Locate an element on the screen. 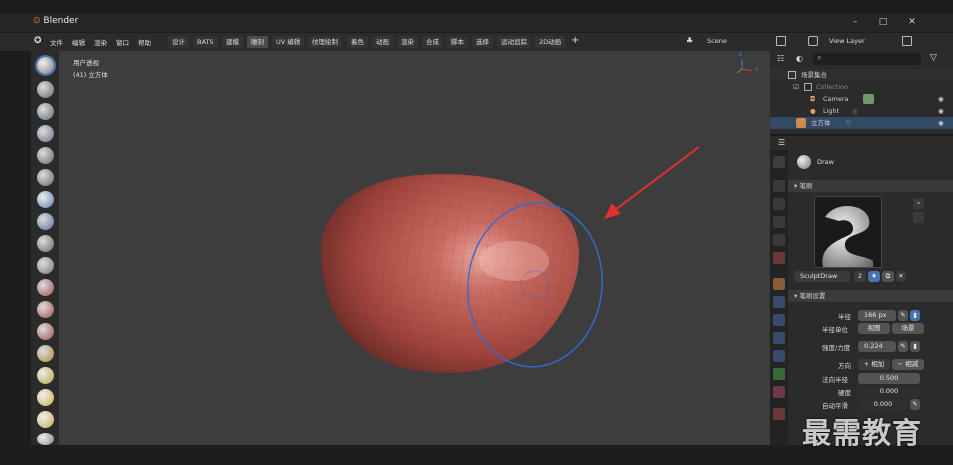 This screenshot has height=465, width=953. mesh-data-icon: ▽ is located at coordinates (848, 123).